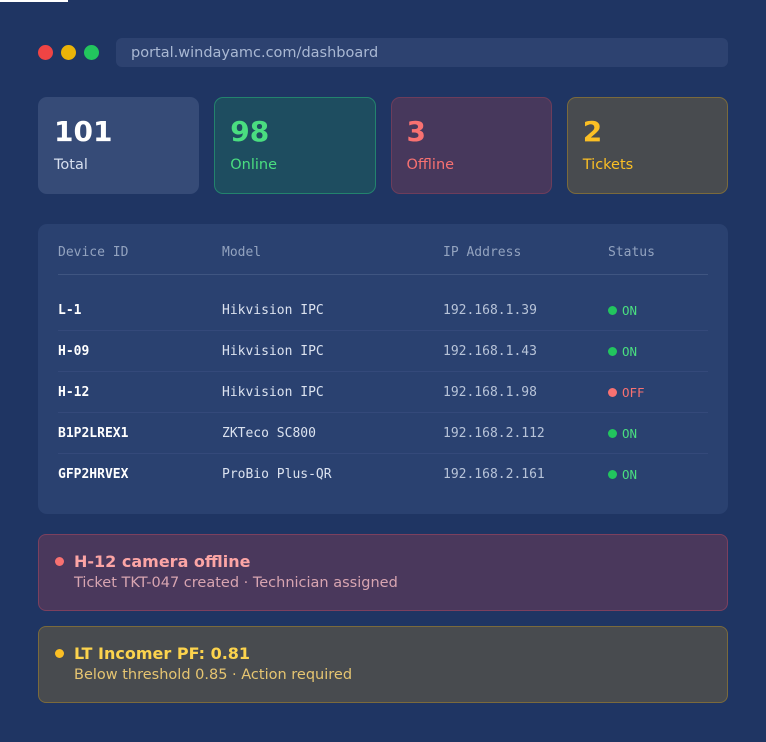  Describe the element at coordinates (277, 474) in the screenshot. I see `cell-model: ProBio Plus-QR` at that location.